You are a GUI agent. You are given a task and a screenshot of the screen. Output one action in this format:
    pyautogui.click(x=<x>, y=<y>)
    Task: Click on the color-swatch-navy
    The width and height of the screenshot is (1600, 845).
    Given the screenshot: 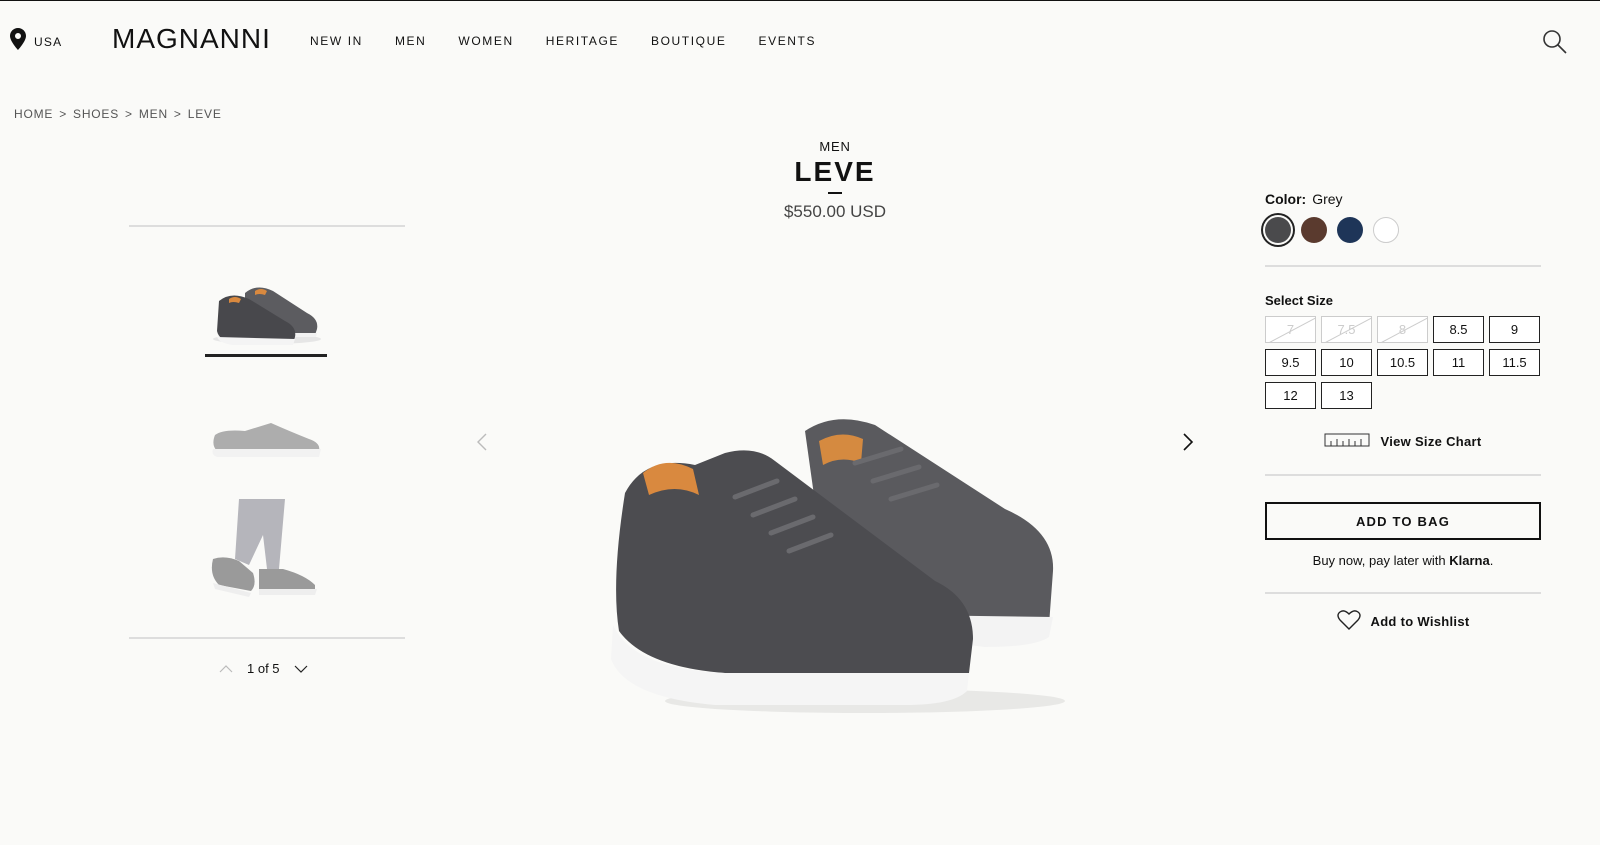 What is the action you would take?
    pyautogui.click(x=1350, y=230)
    